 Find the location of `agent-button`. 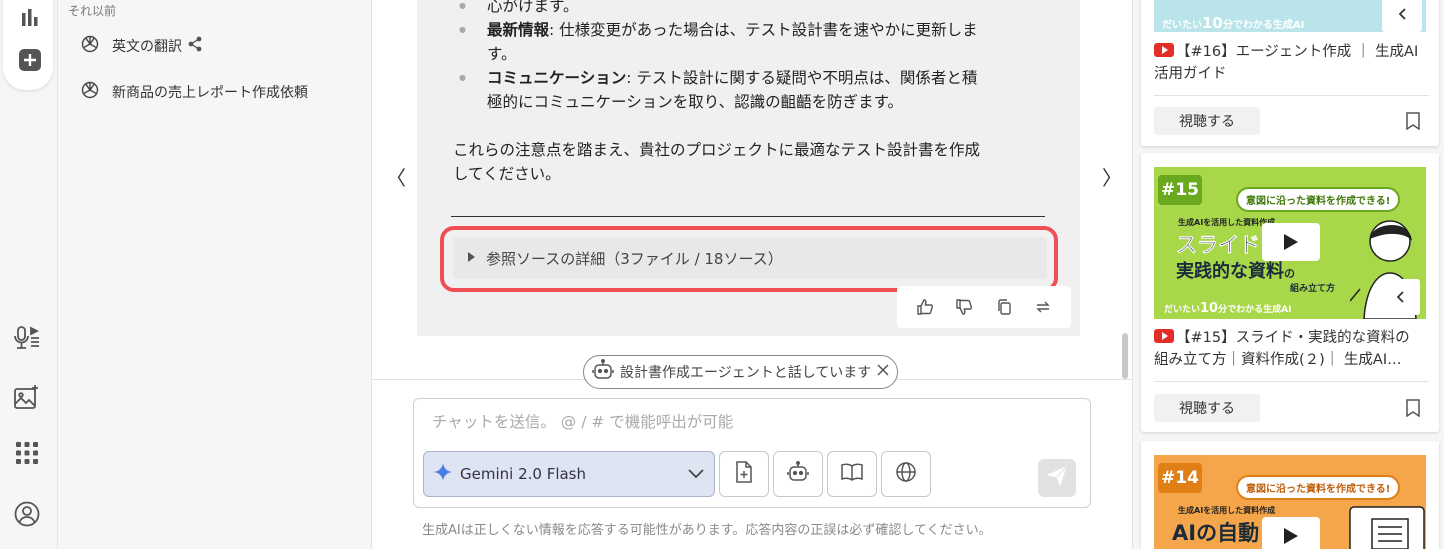

agent-button is located at coordinates (798, 474).